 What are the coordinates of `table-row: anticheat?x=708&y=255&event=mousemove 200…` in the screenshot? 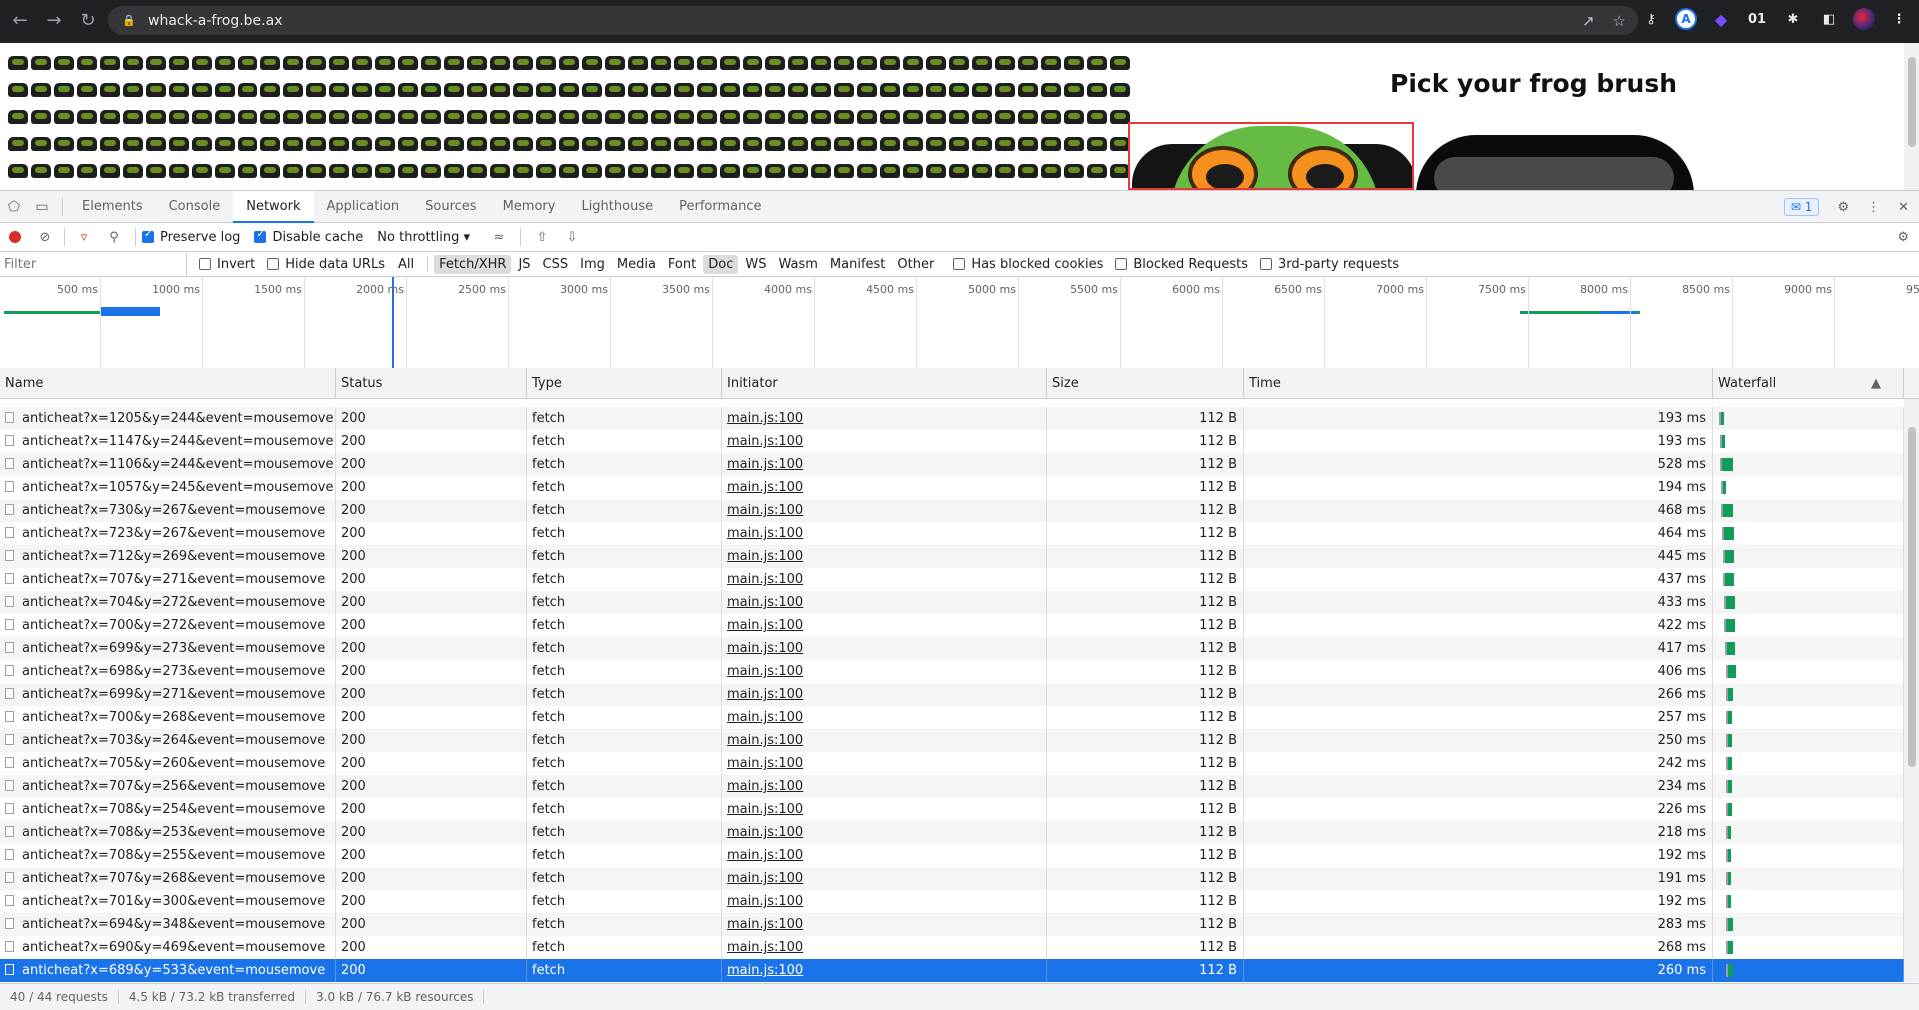 It's located at (959, 855).